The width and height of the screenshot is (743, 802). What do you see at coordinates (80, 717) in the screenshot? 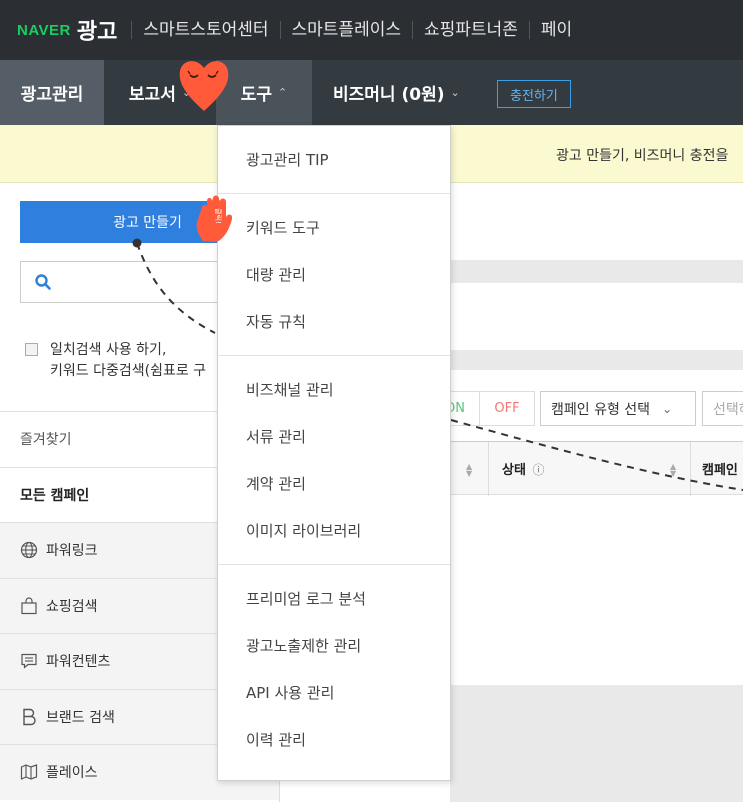
I see `sidebar-item-label: 브랜드 검색` at bounding box center [80, 717].